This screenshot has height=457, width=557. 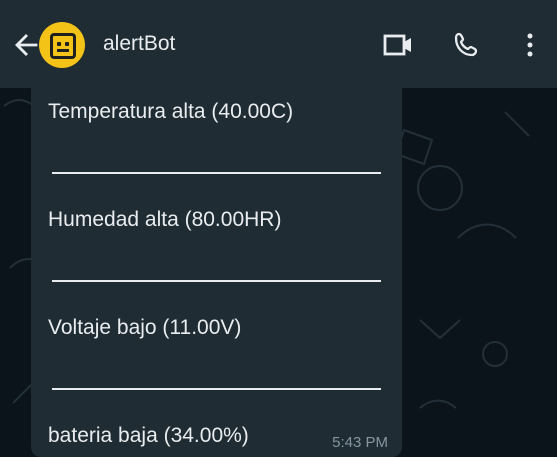 What do you see at coordinates (530, 45) in the screenshot?
I see `more-vertical-icon` at bounding box center [530, 45].